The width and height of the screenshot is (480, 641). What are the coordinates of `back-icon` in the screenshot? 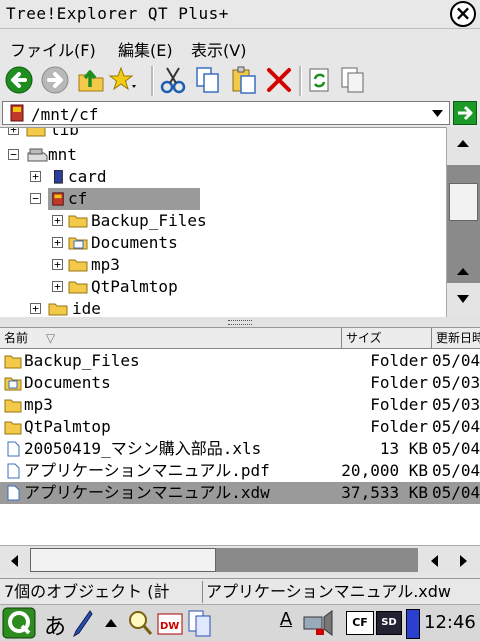 It's located at (19, 80).